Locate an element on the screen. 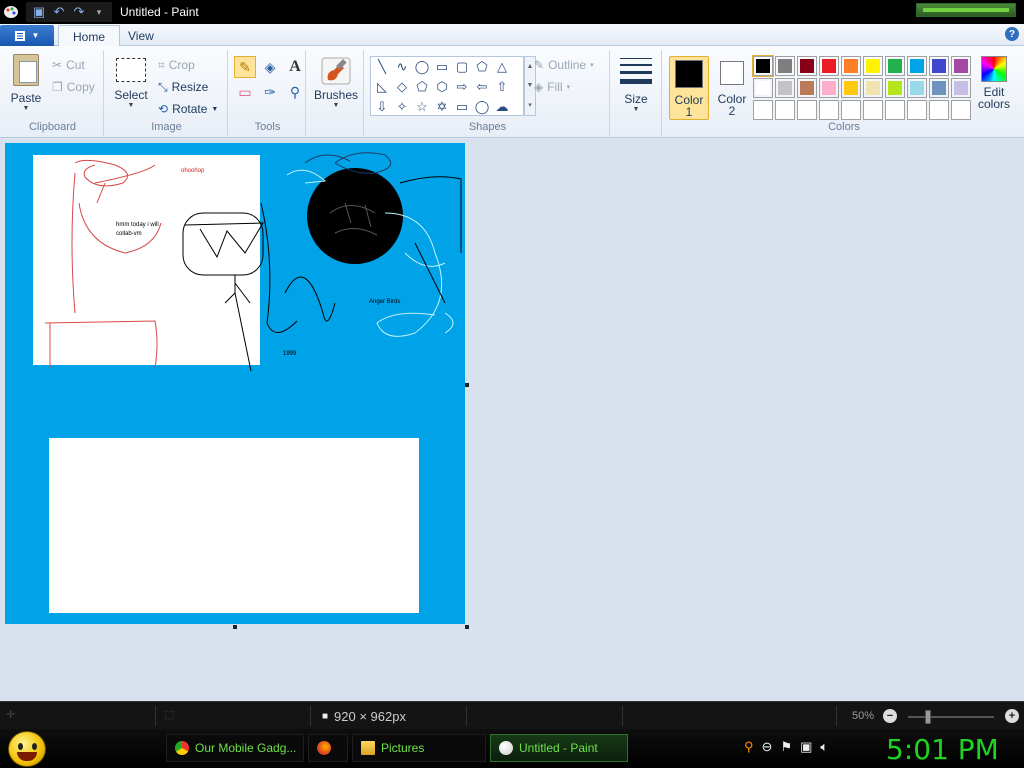 This screenshot has height=768, width=1024. taskbar-item-firefox is located at coordinates (328, 748).